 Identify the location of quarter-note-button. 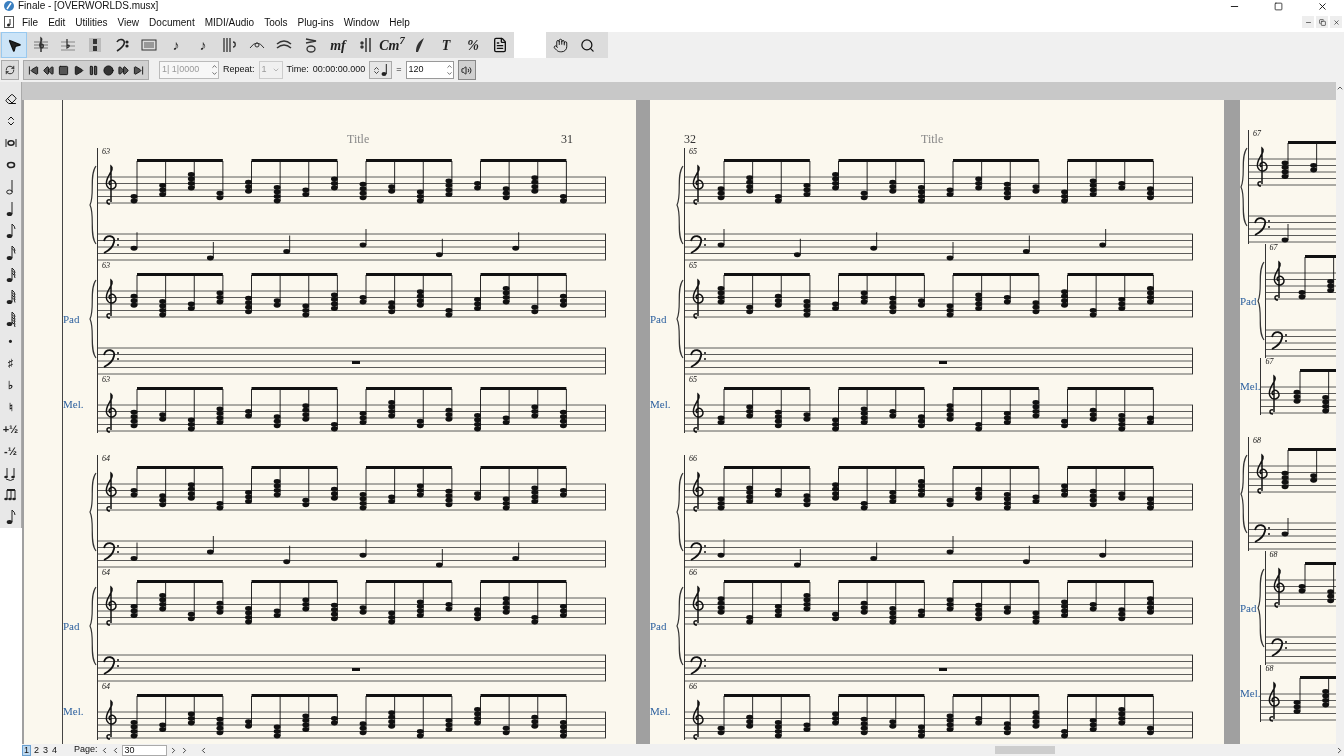
(10, 209).